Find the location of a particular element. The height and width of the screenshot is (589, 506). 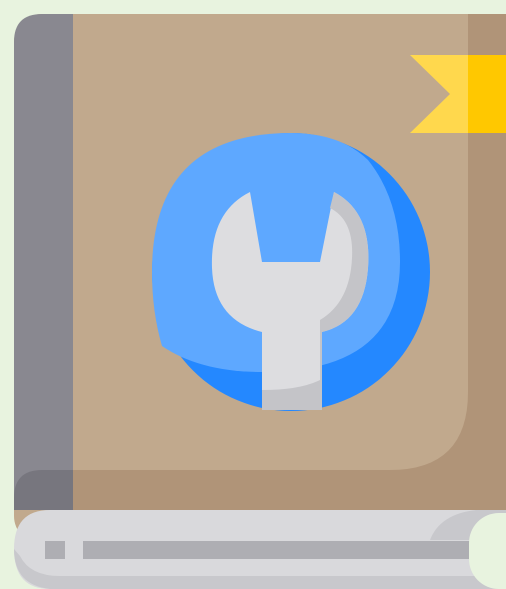

book-spine-shadow is located at coordinates (43, 490).